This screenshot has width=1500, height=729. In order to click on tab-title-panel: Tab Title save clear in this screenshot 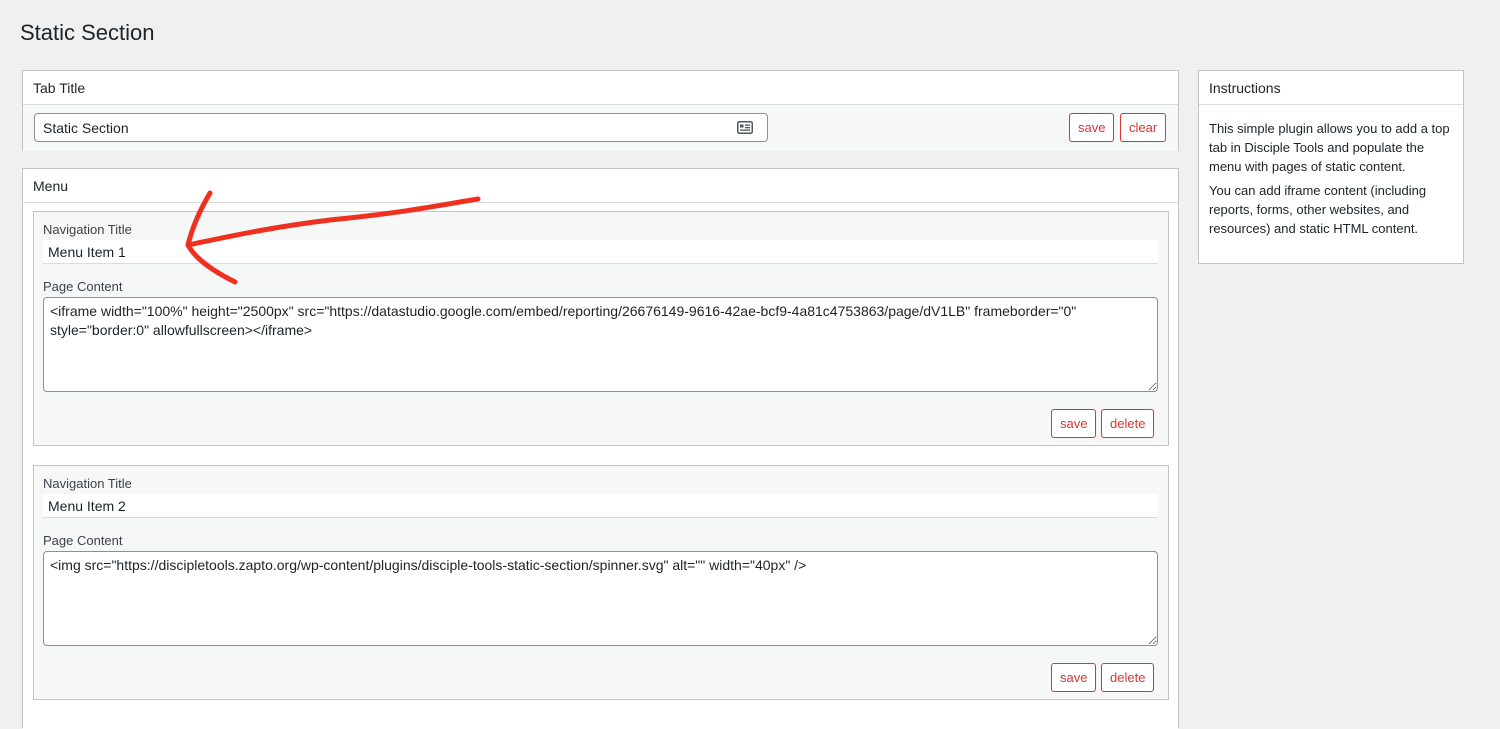, I will do `click(600, 110)`.